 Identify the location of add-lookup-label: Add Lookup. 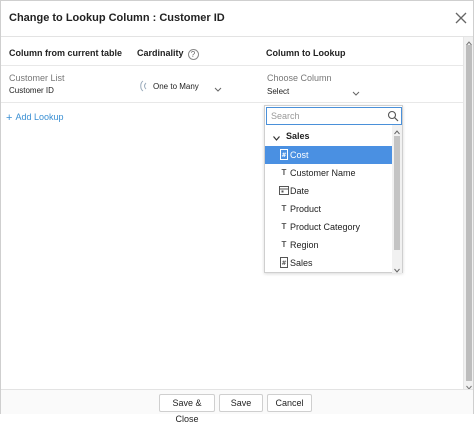
(39, 117).